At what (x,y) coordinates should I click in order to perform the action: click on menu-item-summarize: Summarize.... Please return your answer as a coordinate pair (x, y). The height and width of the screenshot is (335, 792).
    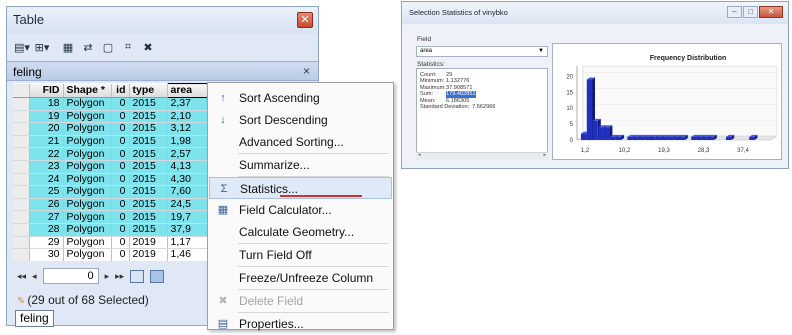
    Looking at the image, I should click on (300, 165).